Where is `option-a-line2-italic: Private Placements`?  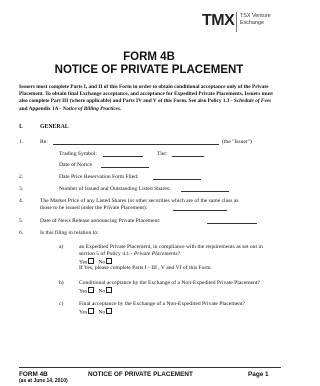 option-a-line2-italic: Private Placements is located at coordinates (155, 254).